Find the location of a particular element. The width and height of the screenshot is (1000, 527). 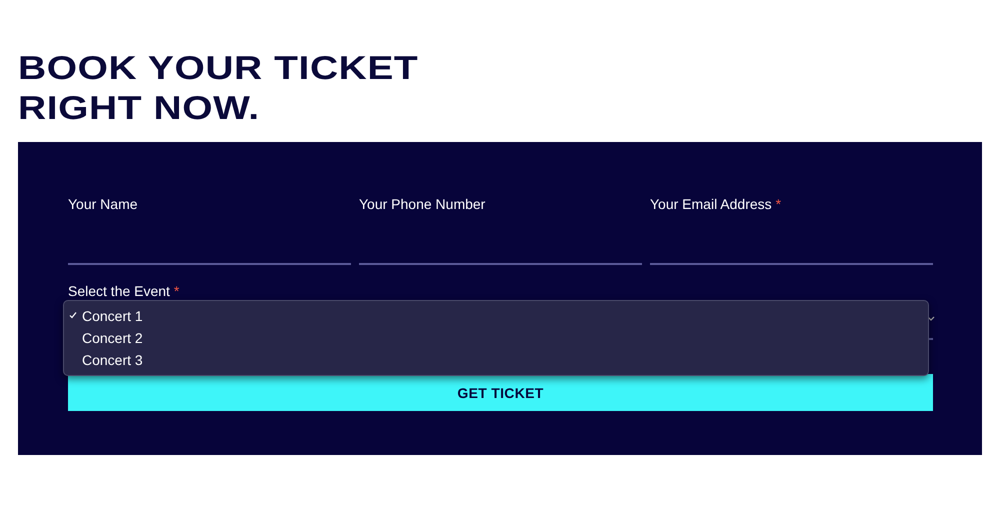

dropdown-option: Concert 3 is located at coordinates (112, 360).